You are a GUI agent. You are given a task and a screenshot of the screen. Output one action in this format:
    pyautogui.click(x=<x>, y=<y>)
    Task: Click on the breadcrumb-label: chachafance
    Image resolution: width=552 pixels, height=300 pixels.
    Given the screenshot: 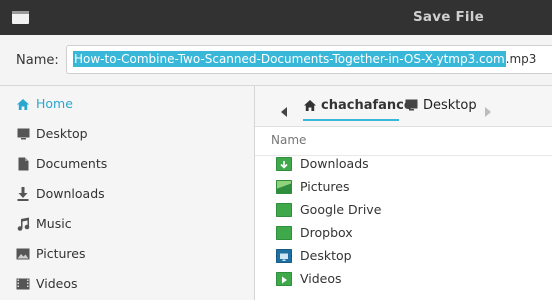 What is the action you would take?
    pyautogui.click(x=367, y=105)
    